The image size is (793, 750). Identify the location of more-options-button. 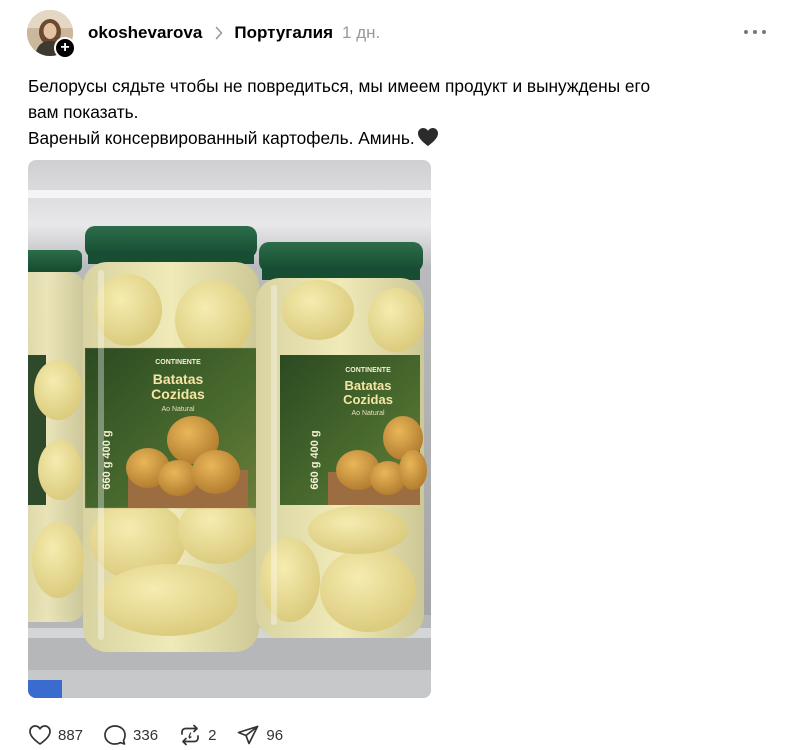
(755, 32).